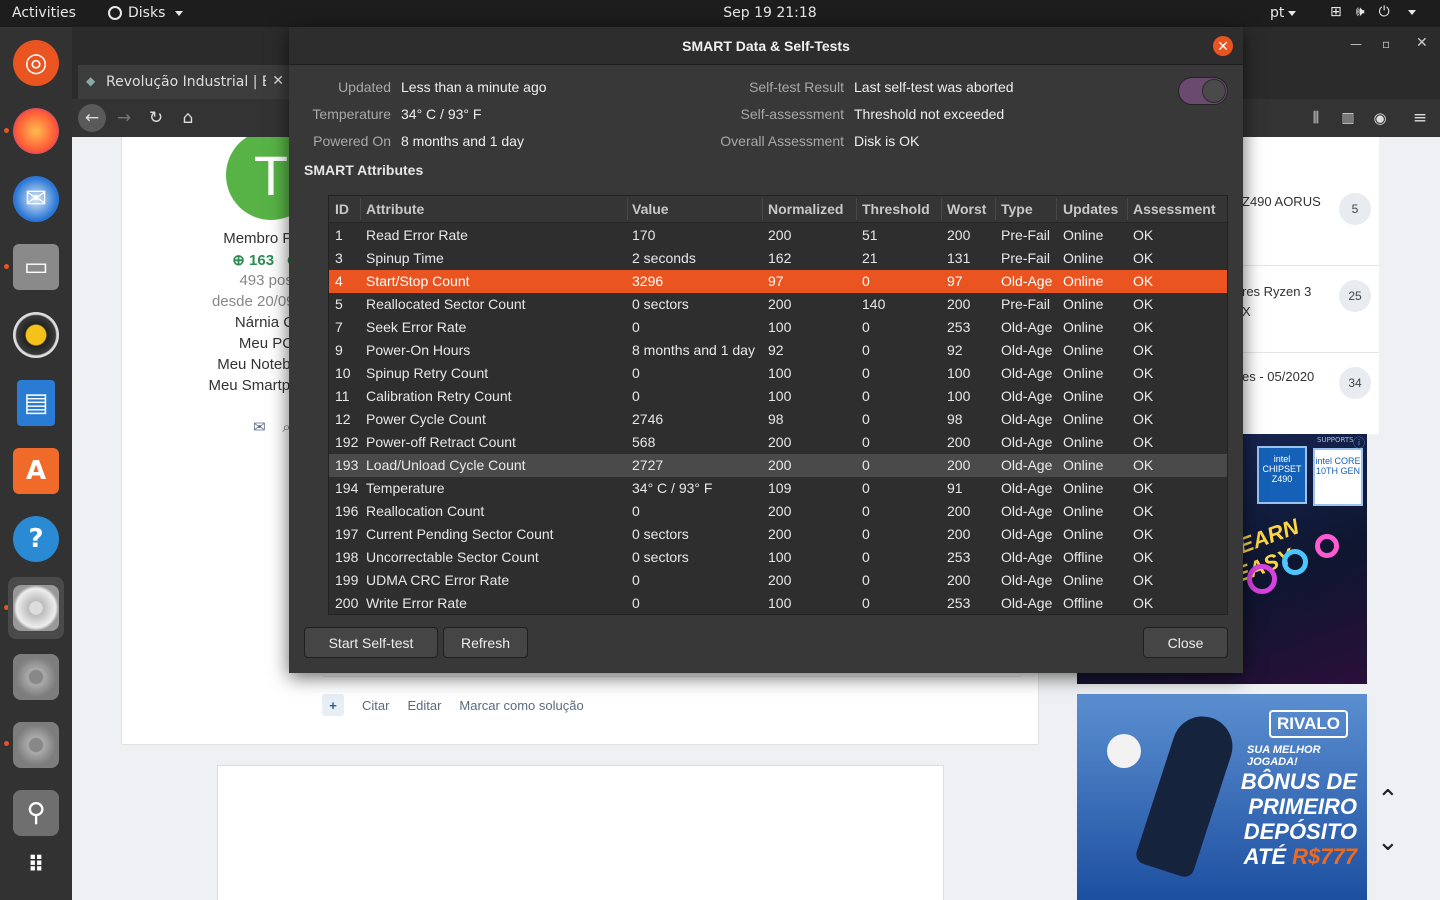  What do you see at coordinates (375, 705) in the screenshot?
I see `quote-link: Citar` at bounding box center [375, 705].